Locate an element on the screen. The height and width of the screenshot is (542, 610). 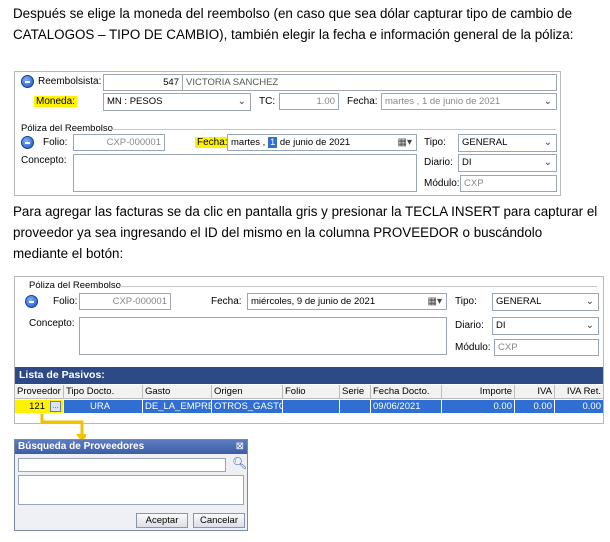
column-header: Gasto is located at coordinates (177, 392).